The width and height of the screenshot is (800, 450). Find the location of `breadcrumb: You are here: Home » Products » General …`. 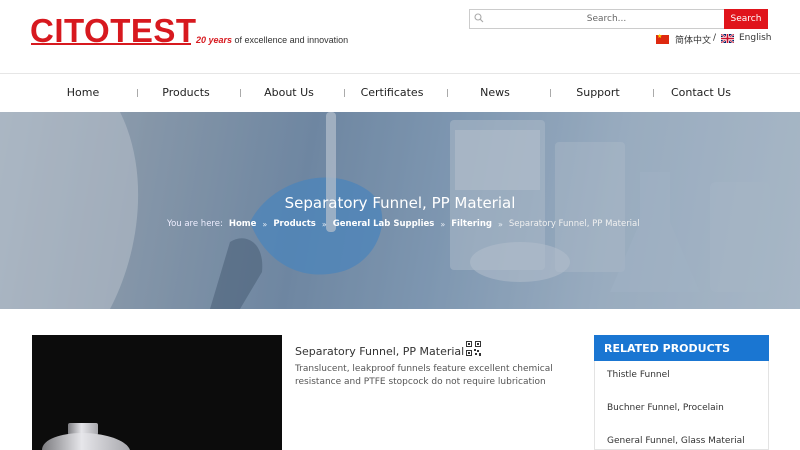

breadcrumb: You are here: Home » Products » General … is located at coordinates (403, 224).